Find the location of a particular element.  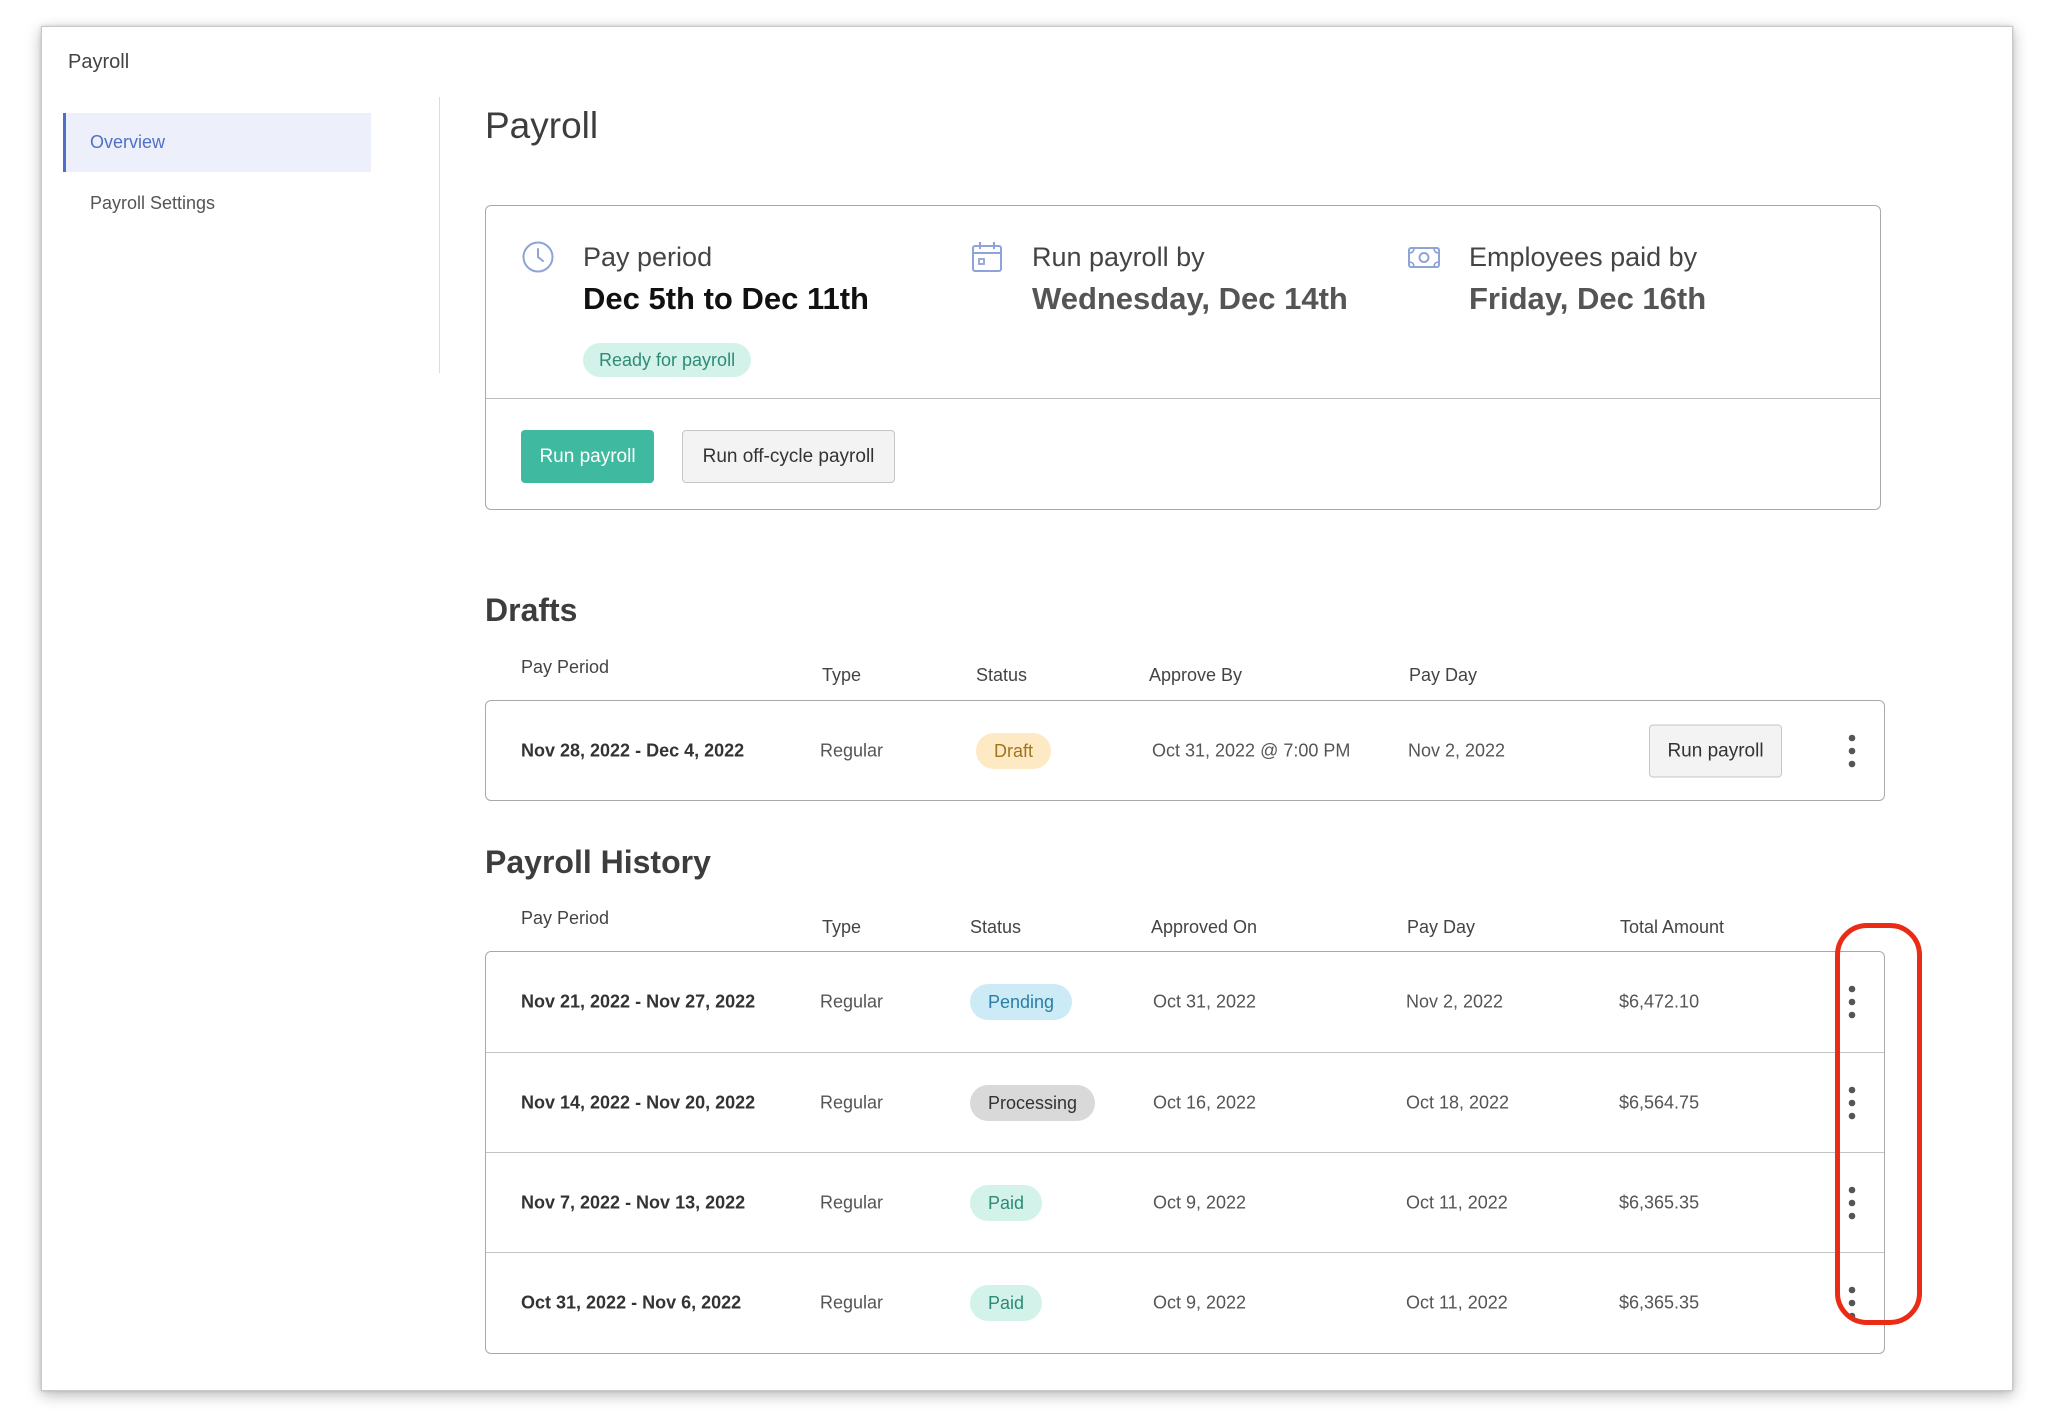

drafts-header-pay-period: Pay Period is located at coordinates (565, 667).